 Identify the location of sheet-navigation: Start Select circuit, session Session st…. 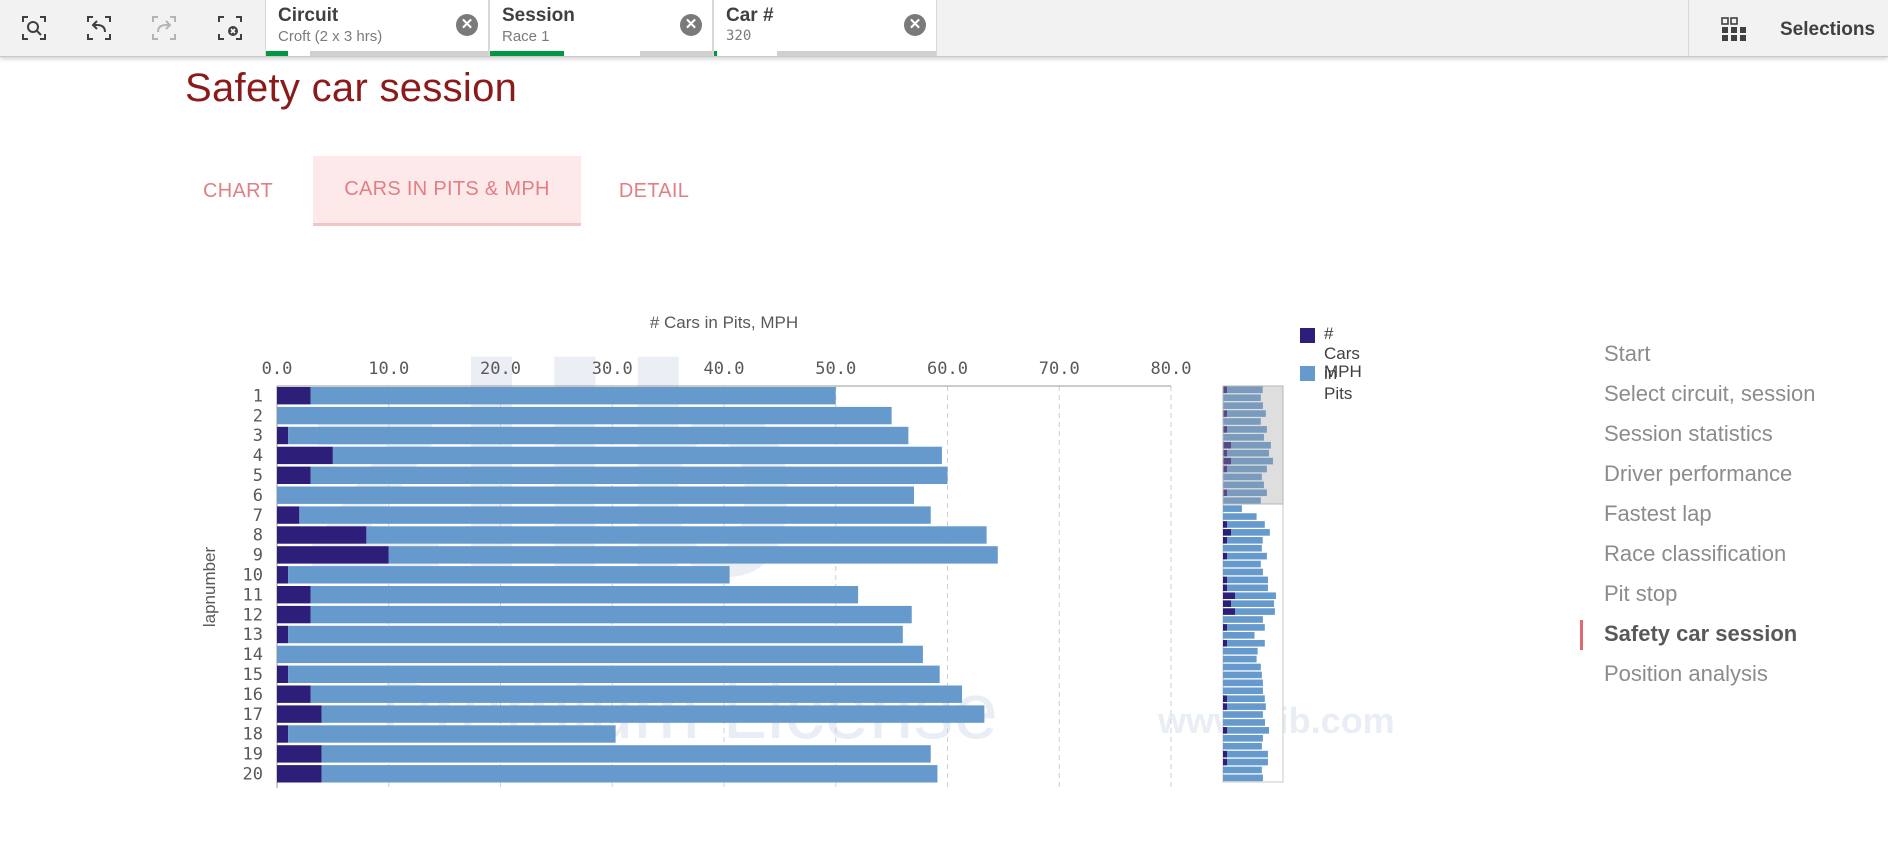
(1730, 516).